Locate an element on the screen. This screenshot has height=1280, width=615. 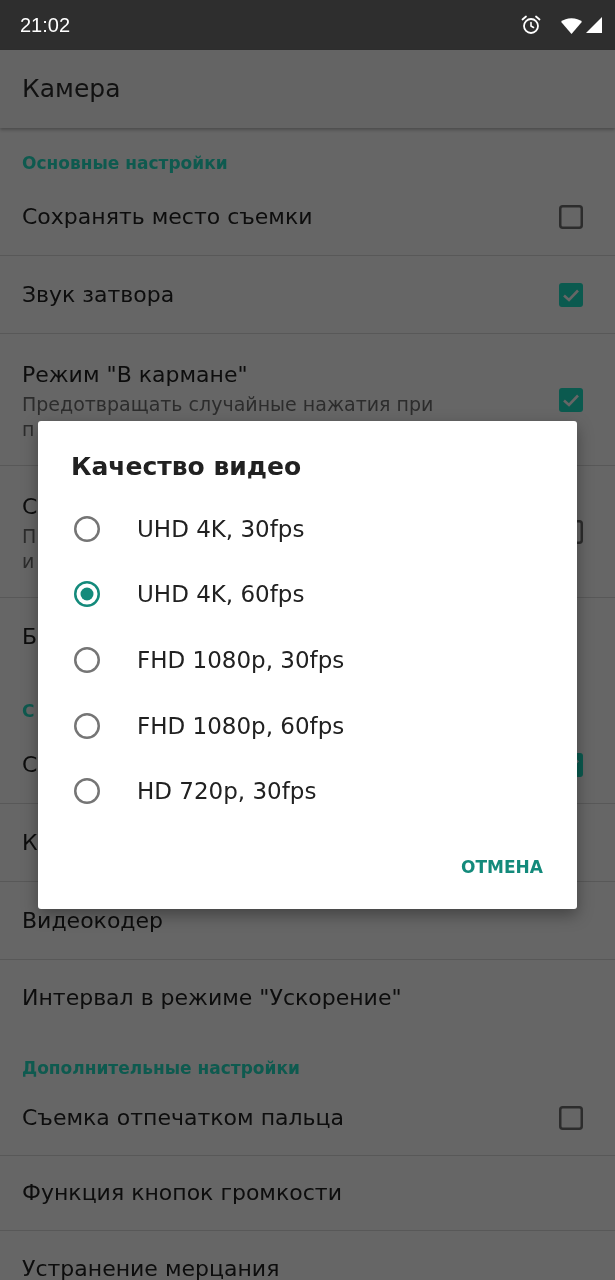
setting-title: Устранение мерцания is located at coordinates (151, 1268).